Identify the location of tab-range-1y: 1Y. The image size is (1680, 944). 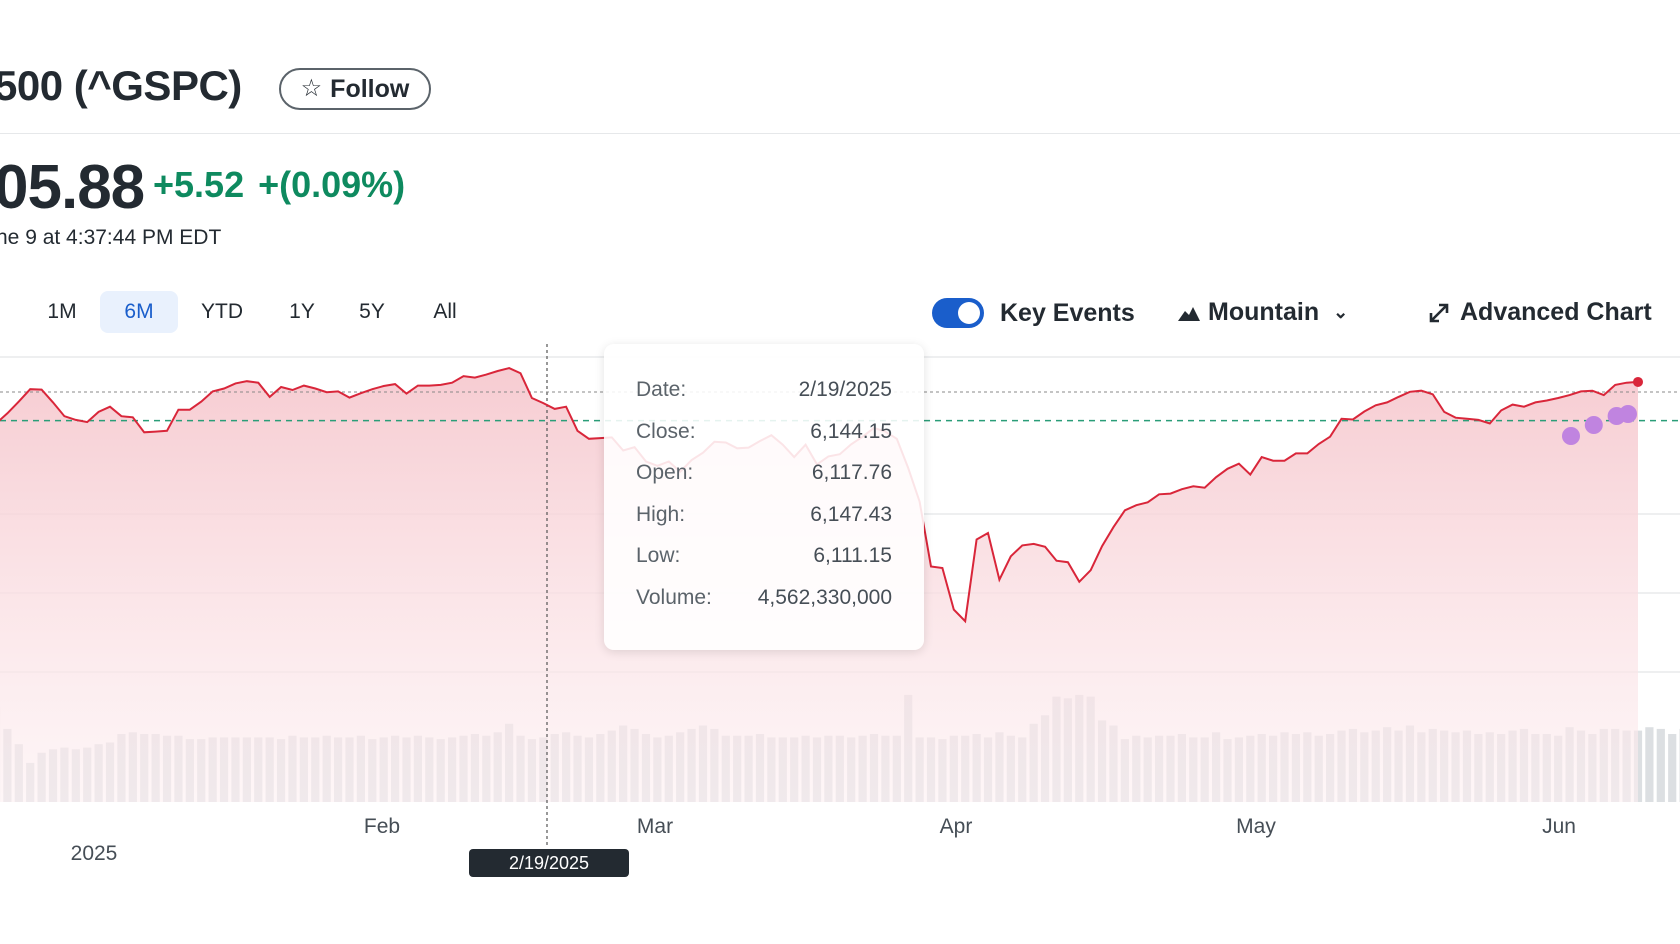
(302, 312).